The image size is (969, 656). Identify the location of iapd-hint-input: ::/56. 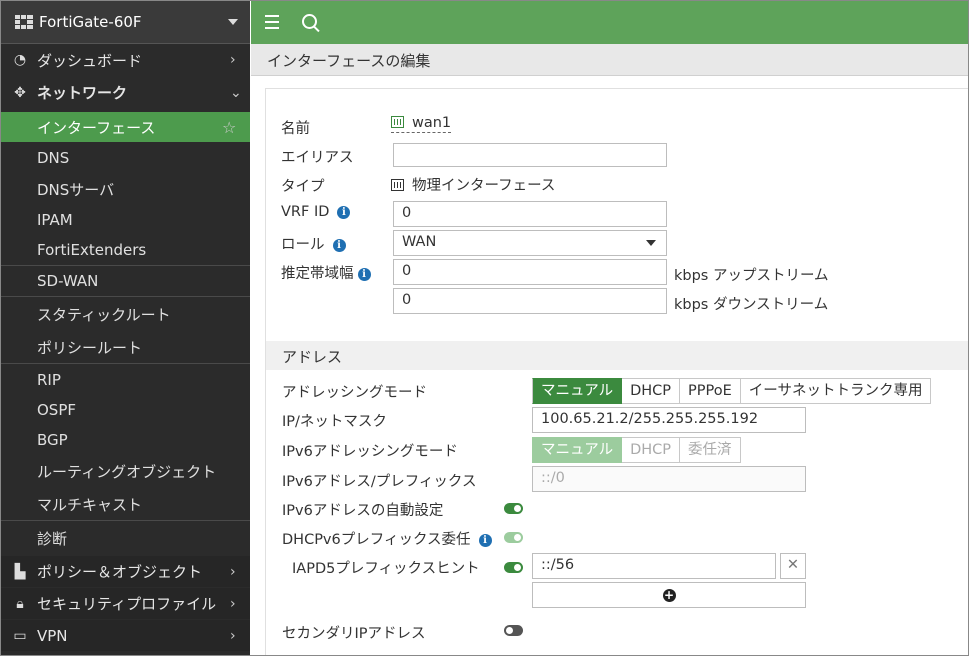
(654, 566).